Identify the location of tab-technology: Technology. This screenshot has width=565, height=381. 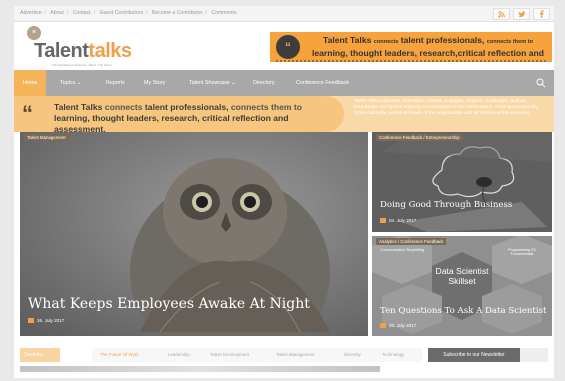
(393, 355).